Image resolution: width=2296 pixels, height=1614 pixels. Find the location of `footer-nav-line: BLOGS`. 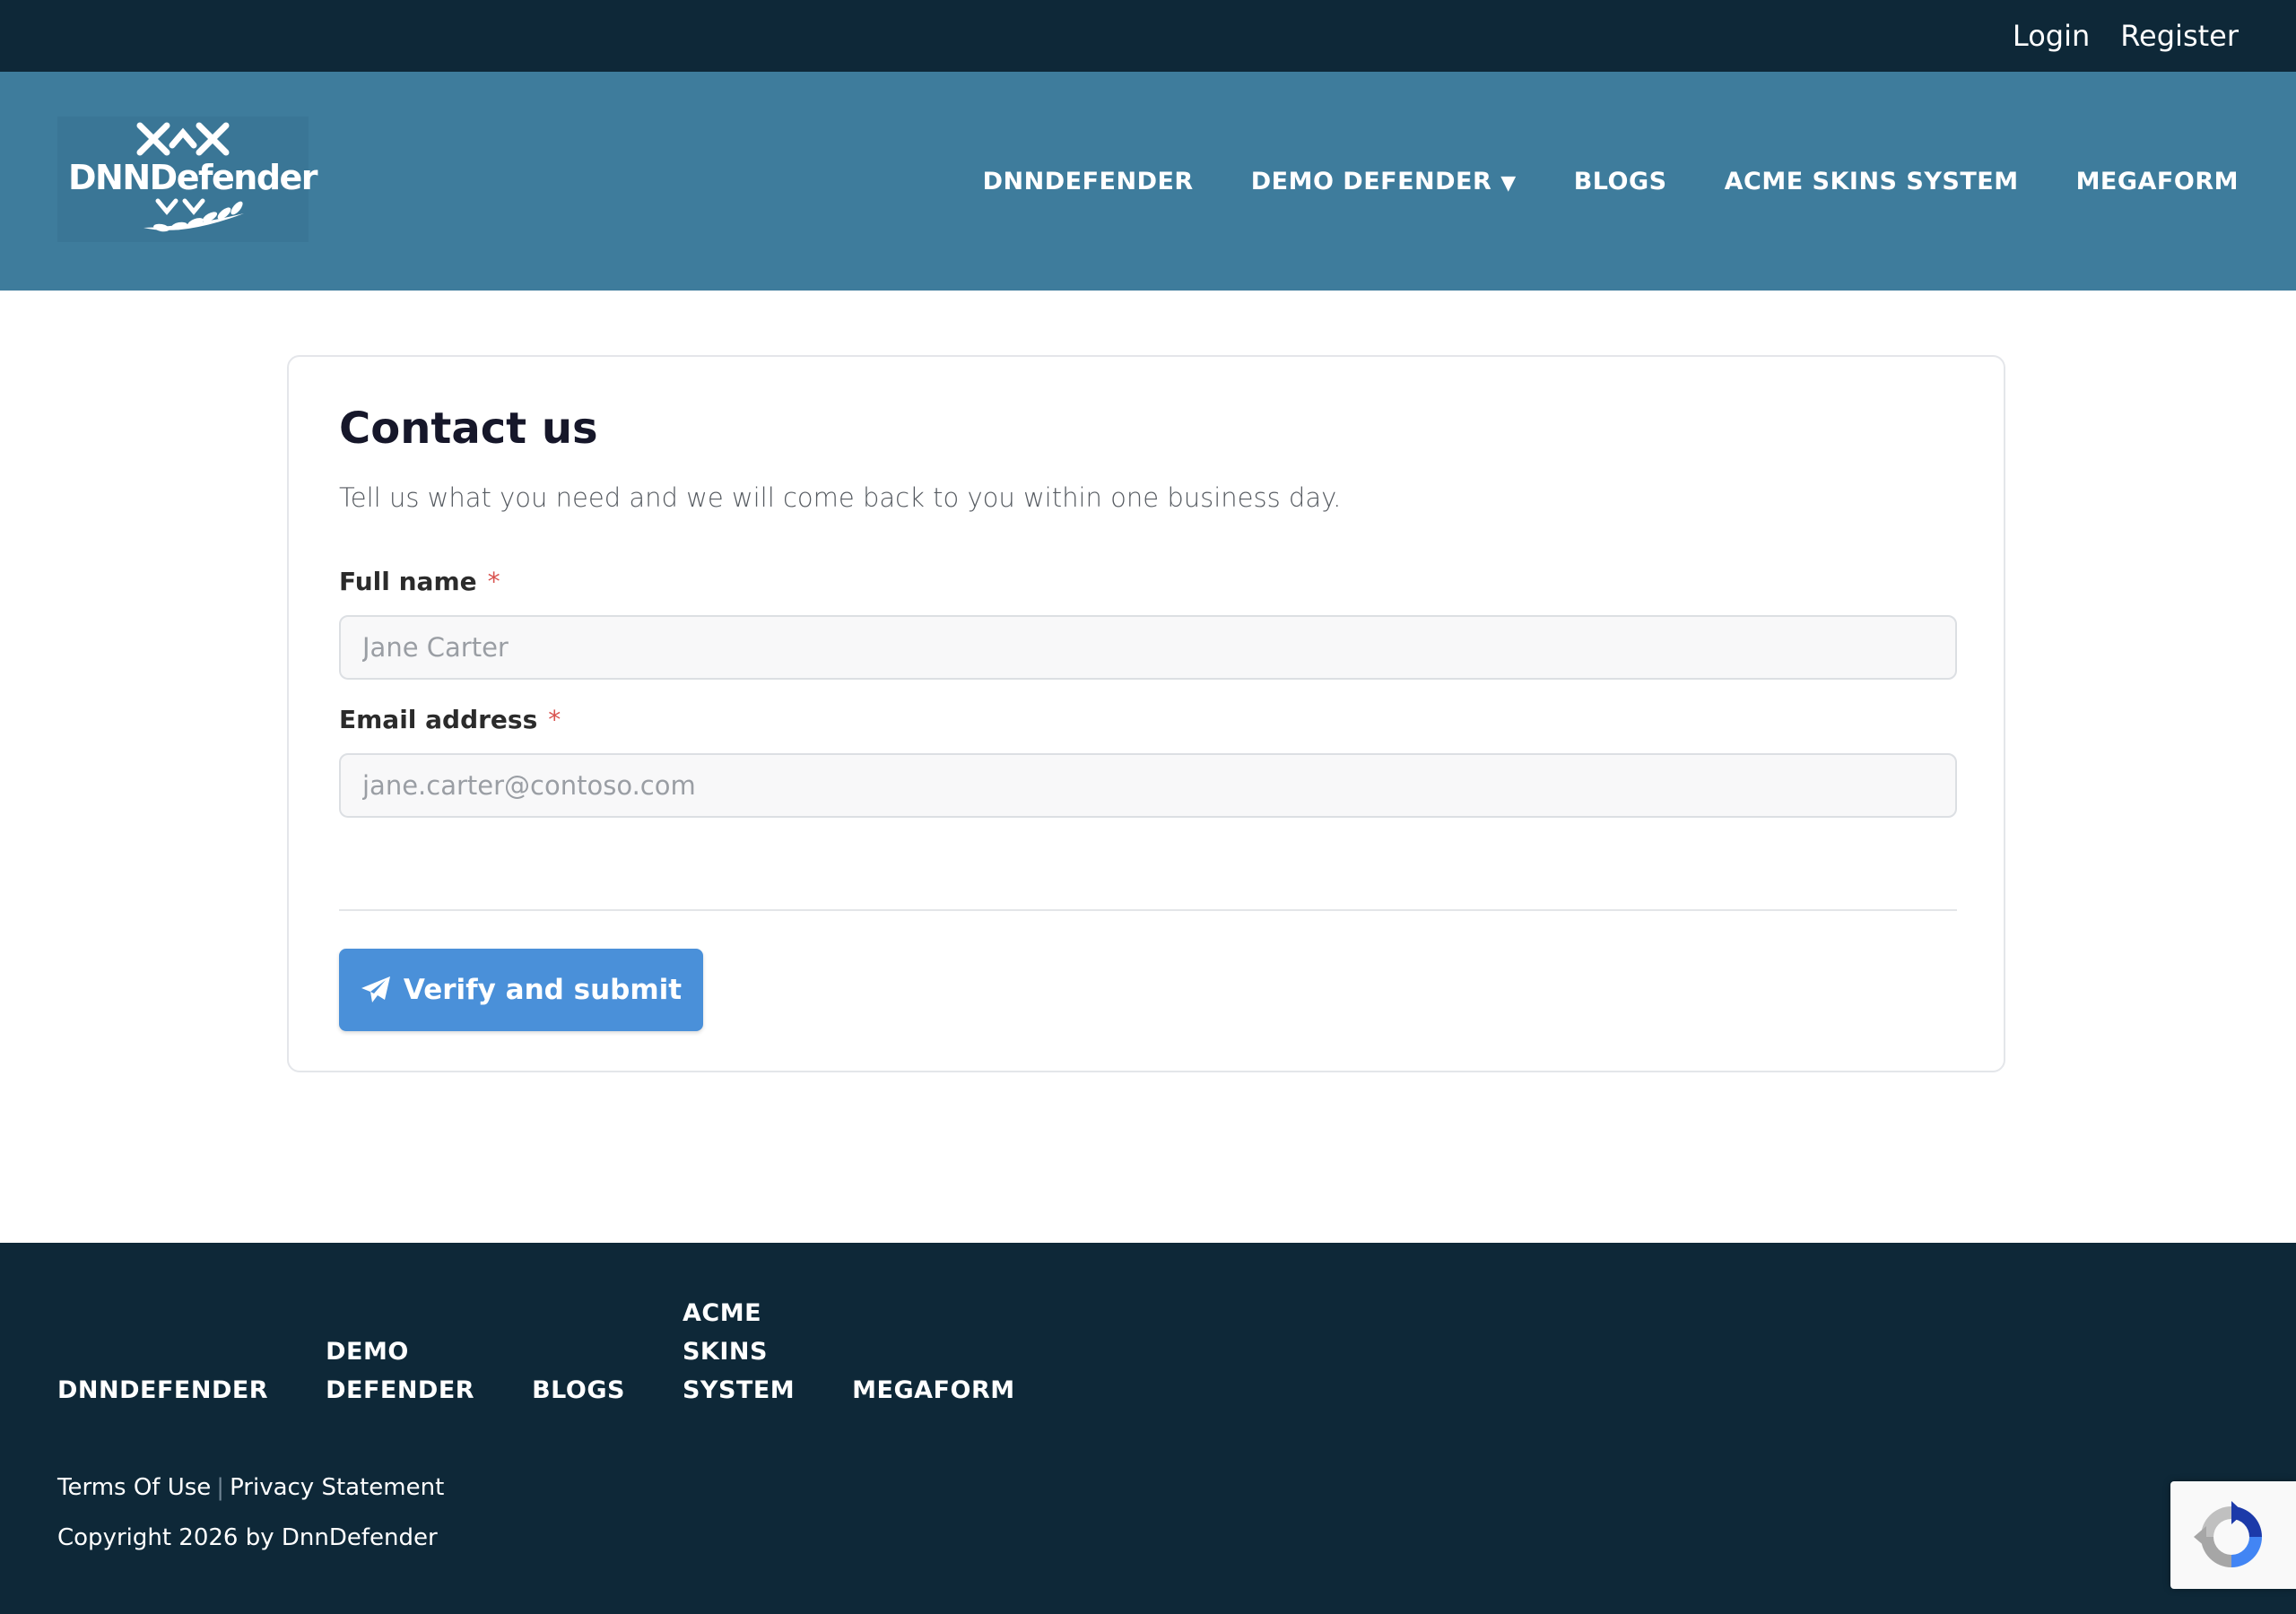

footer-nav-line: BLOGS is located at coordinates (578, 1390).